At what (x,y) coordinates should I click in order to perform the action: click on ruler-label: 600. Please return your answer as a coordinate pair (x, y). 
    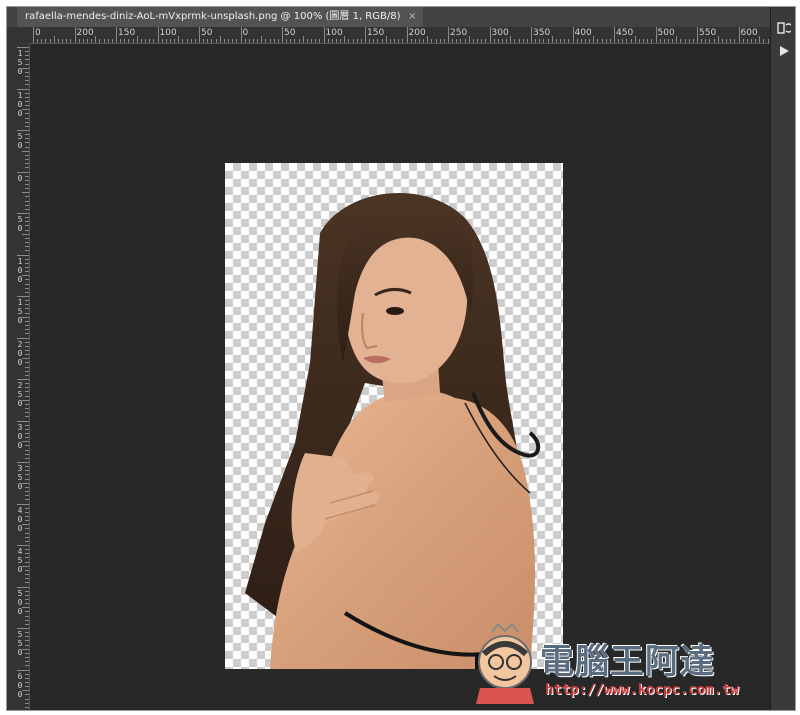
    Looking at the image, I should click on (749, 33).